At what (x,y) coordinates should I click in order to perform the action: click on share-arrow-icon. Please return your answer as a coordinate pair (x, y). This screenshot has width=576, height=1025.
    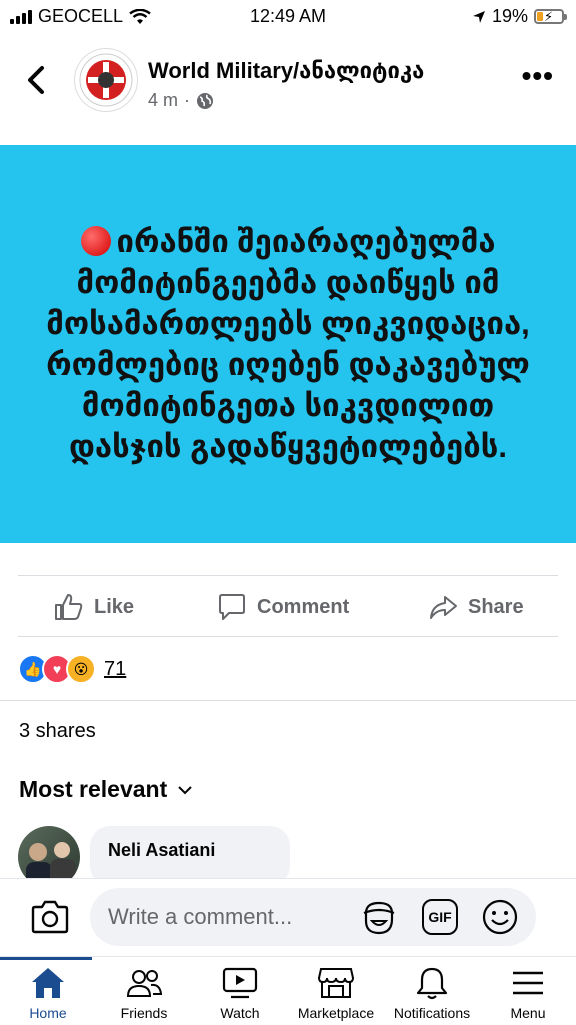
    Looking at the image, I should click on (443, 607).